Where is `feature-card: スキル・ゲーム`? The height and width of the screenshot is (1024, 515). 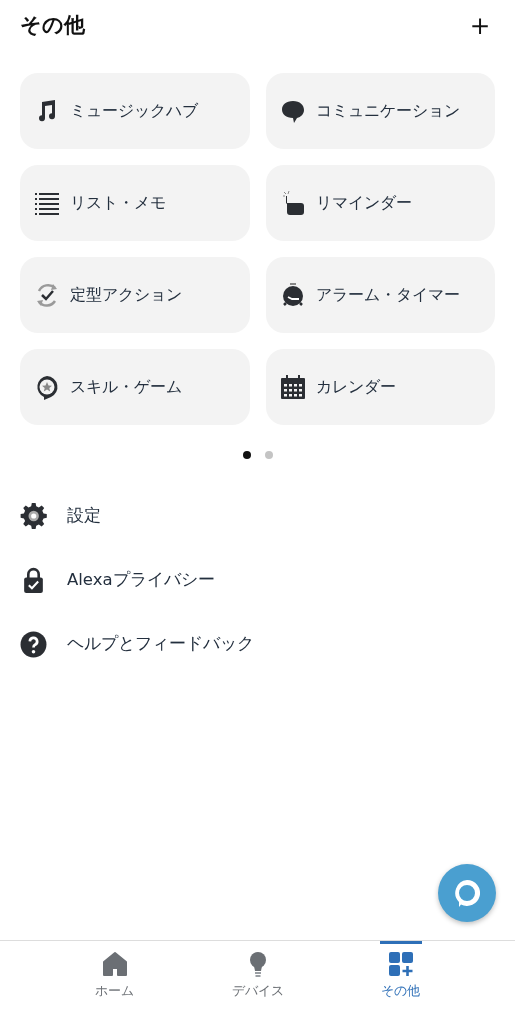 feature-card: スキル・ゲーム is located at coordinates (135, 387).